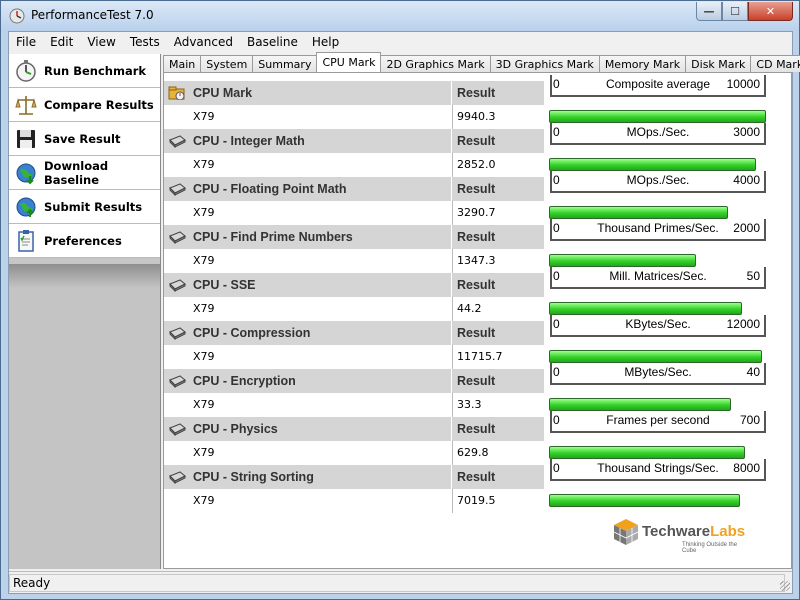  I want to click on test-header-row-cpu-string-sorting: CPU - String Sorting Result, so click(354, 477).